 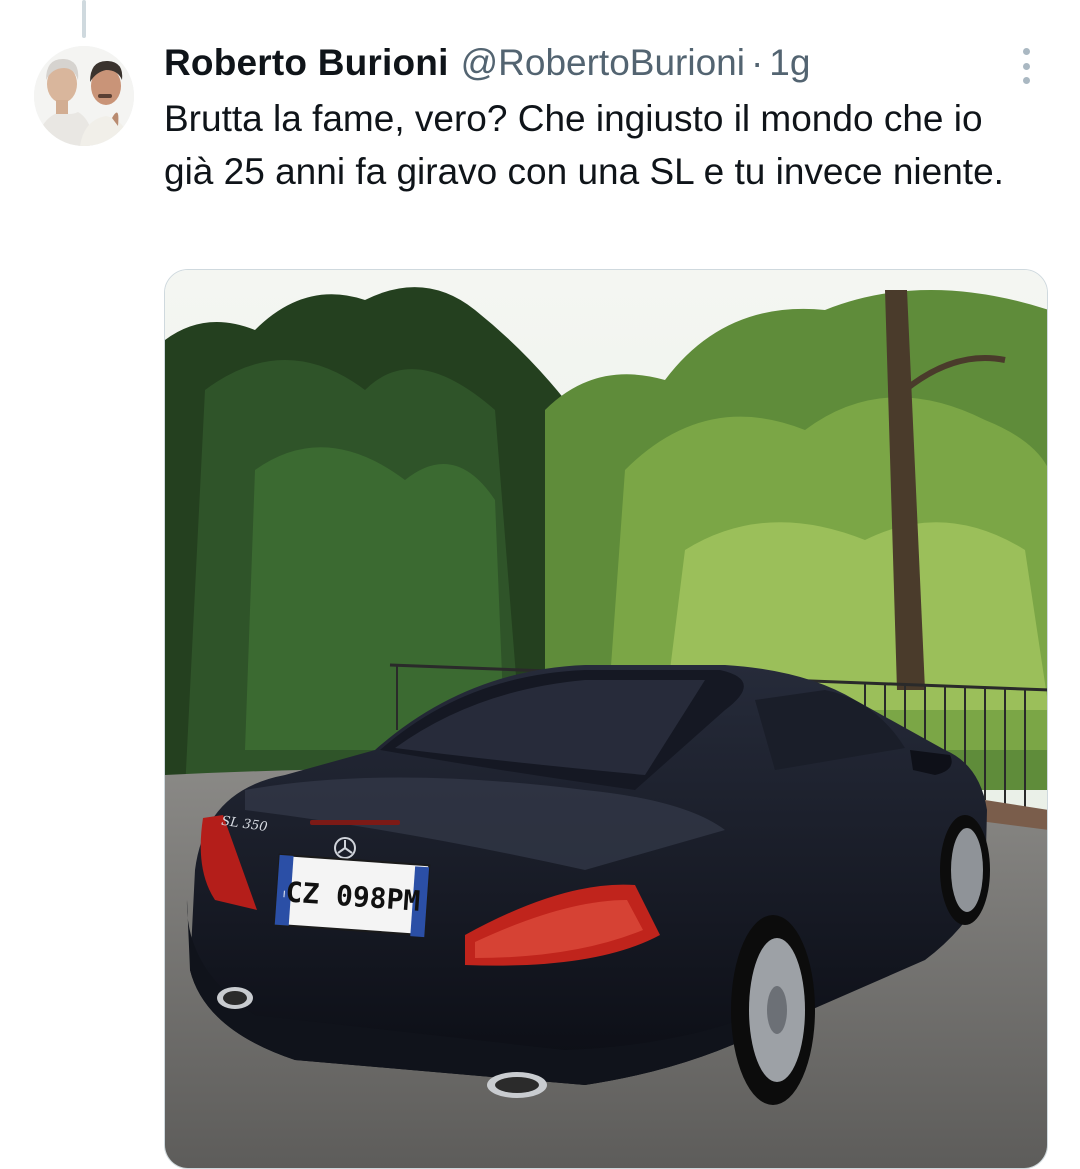 I want to click on avatar, so click(x=84, y=96).